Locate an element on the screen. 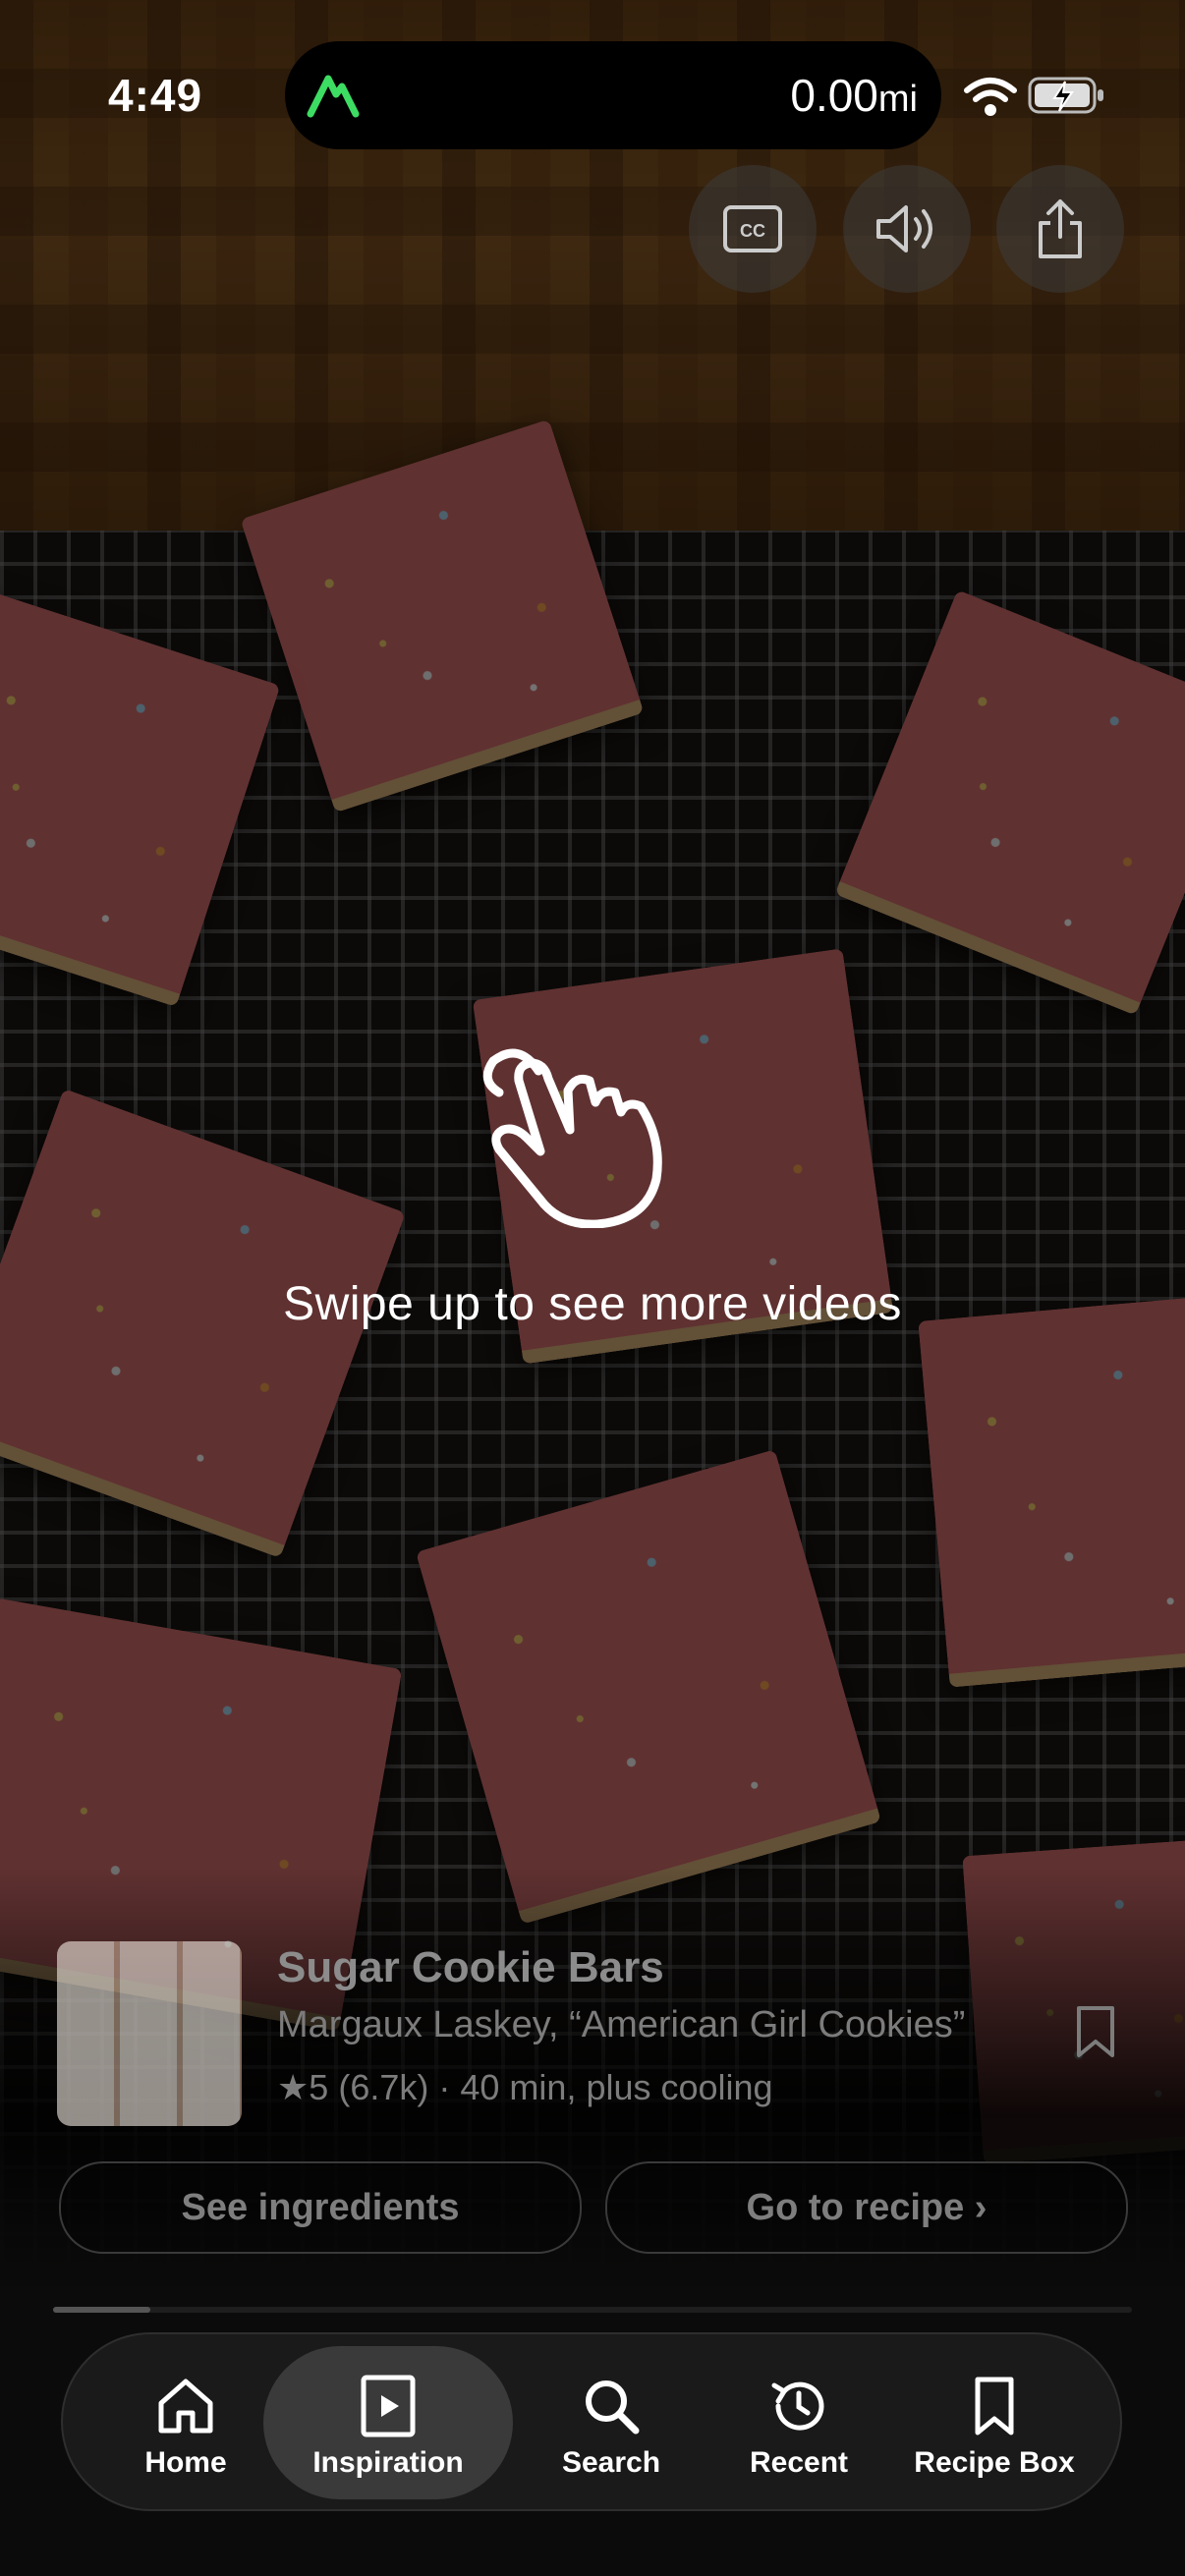 The width and height of the screenshot is (1185, 2576). rating-count: (6.7k) is located at coordinates (384, 2087).